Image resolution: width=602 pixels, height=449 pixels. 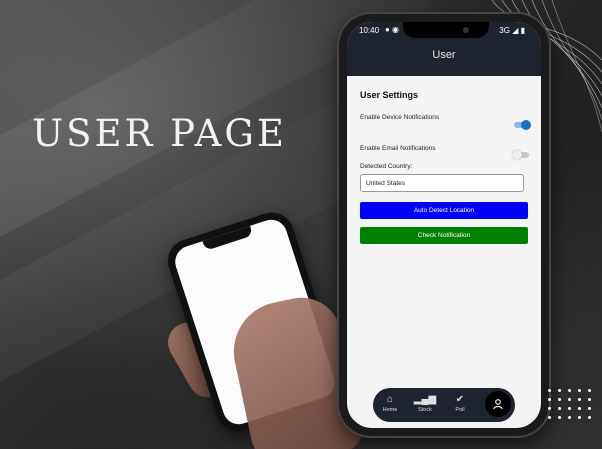 I want to click on decorative-dots, so click(x=571, y=404).